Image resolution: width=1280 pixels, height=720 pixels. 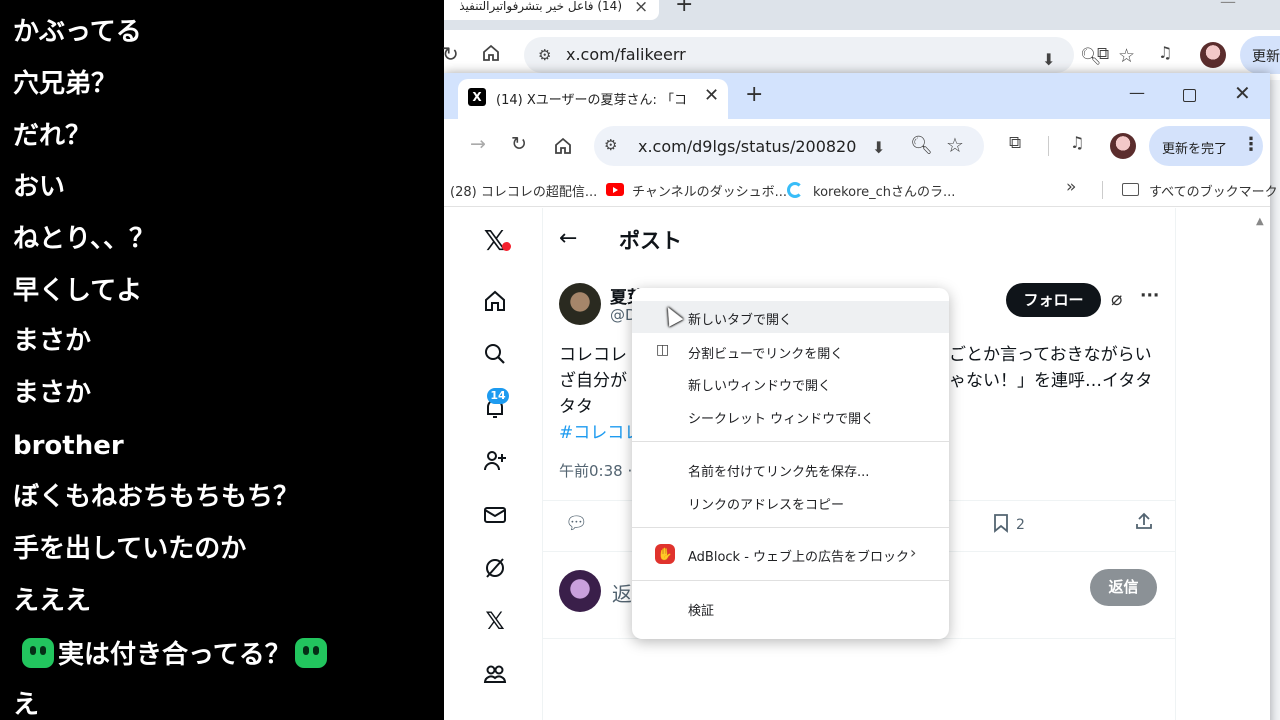 I want to click on scroll-up-arrow-icon: ▲, so click(x=1260, y=221).